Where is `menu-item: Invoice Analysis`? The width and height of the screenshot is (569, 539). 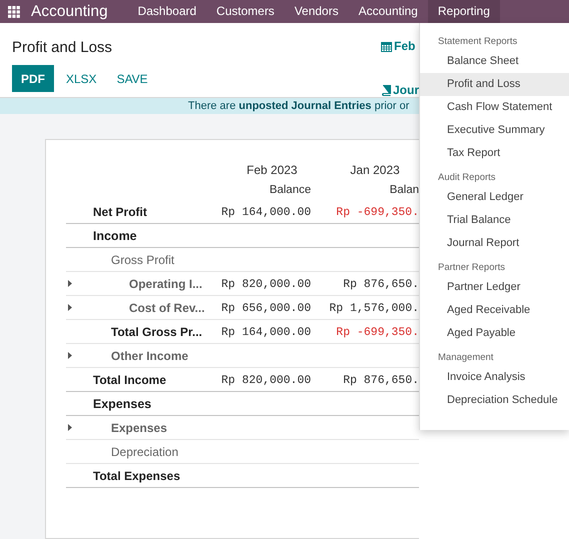 menu-item: Invoice Analysis is located at coordinates (494, 377).